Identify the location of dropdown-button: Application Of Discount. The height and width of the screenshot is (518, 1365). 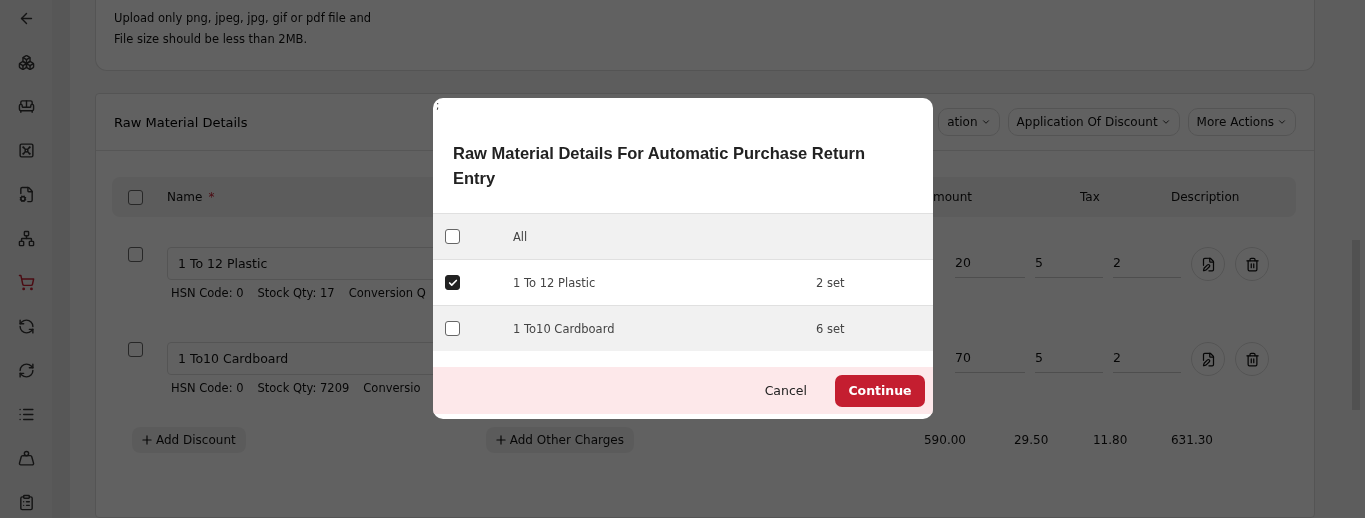
(1093, 122).